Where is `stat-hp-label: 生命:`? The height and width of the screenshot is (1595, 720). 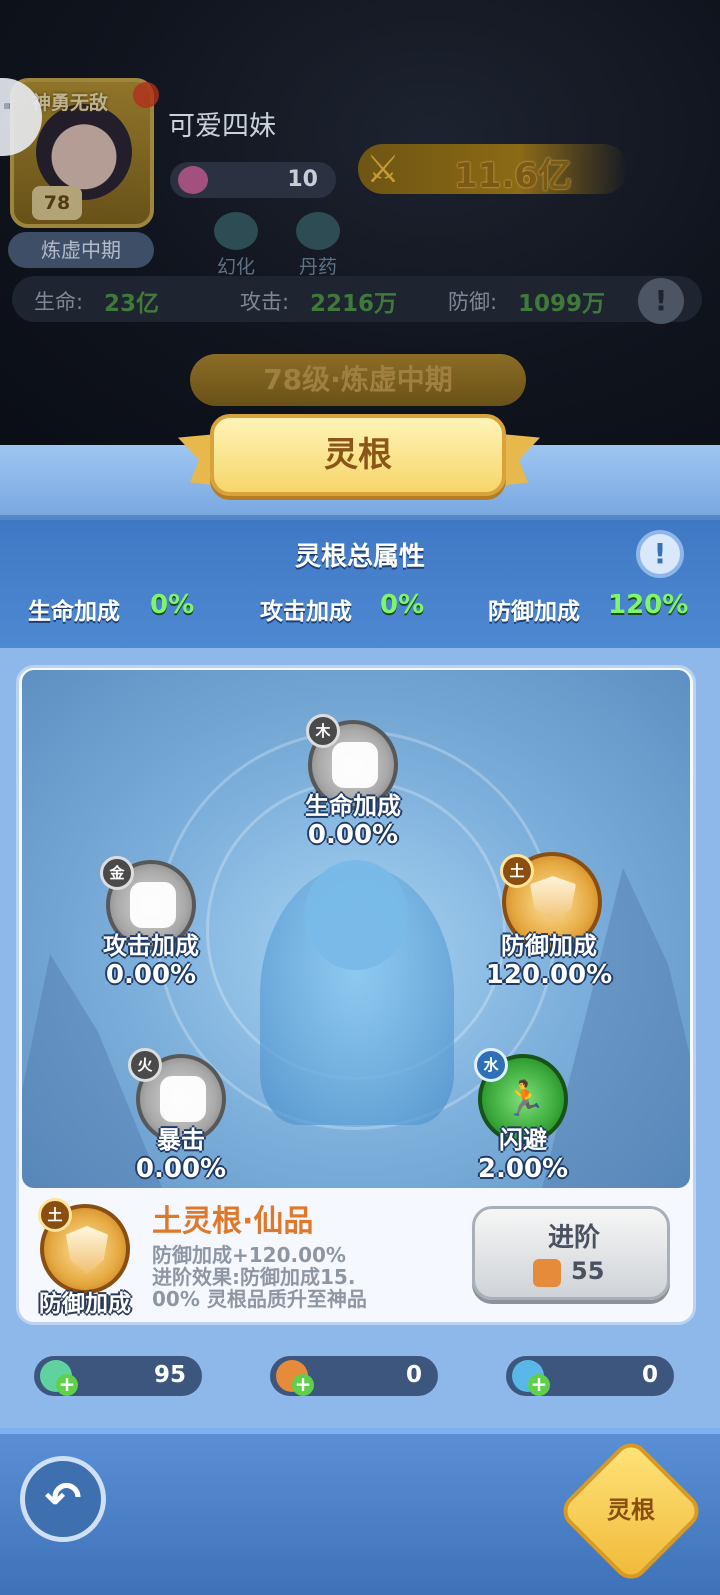 stat-hp-label: 生命: is located at coordinates (59, 302).